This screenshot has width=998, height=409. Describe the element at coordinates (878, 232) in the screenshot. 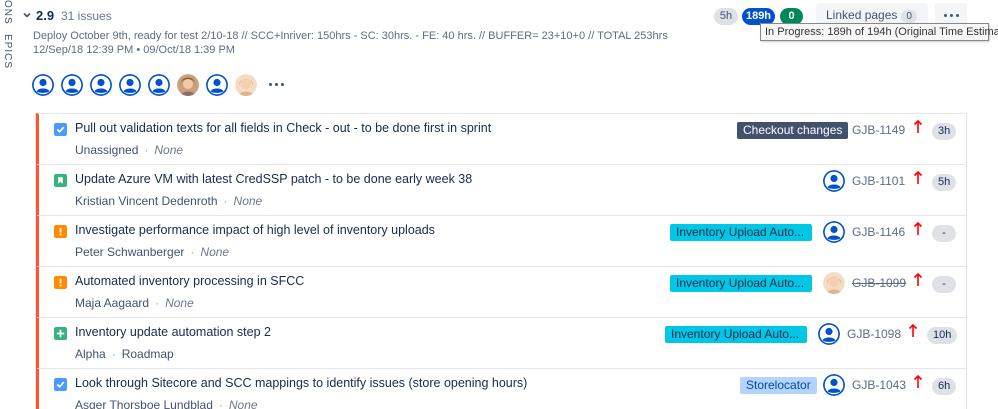

I see `issue-key: GJB-1146` at that location.